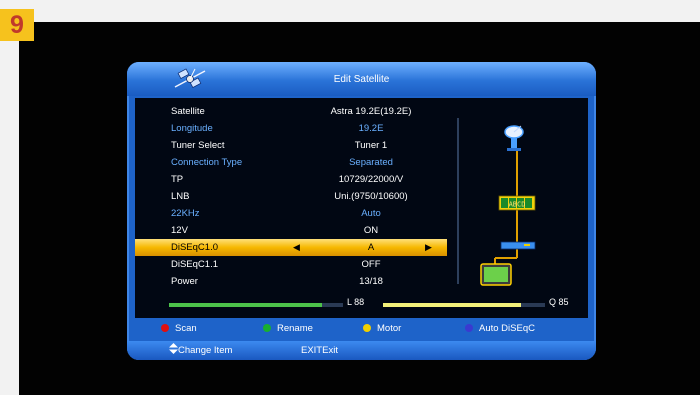 Image resolution: width=700 pixels, height=395 pixels. What do you see at coordinates (180, 196) in the screenshot?
I see `setting-label: LNB` at bounding box center [180, 196].